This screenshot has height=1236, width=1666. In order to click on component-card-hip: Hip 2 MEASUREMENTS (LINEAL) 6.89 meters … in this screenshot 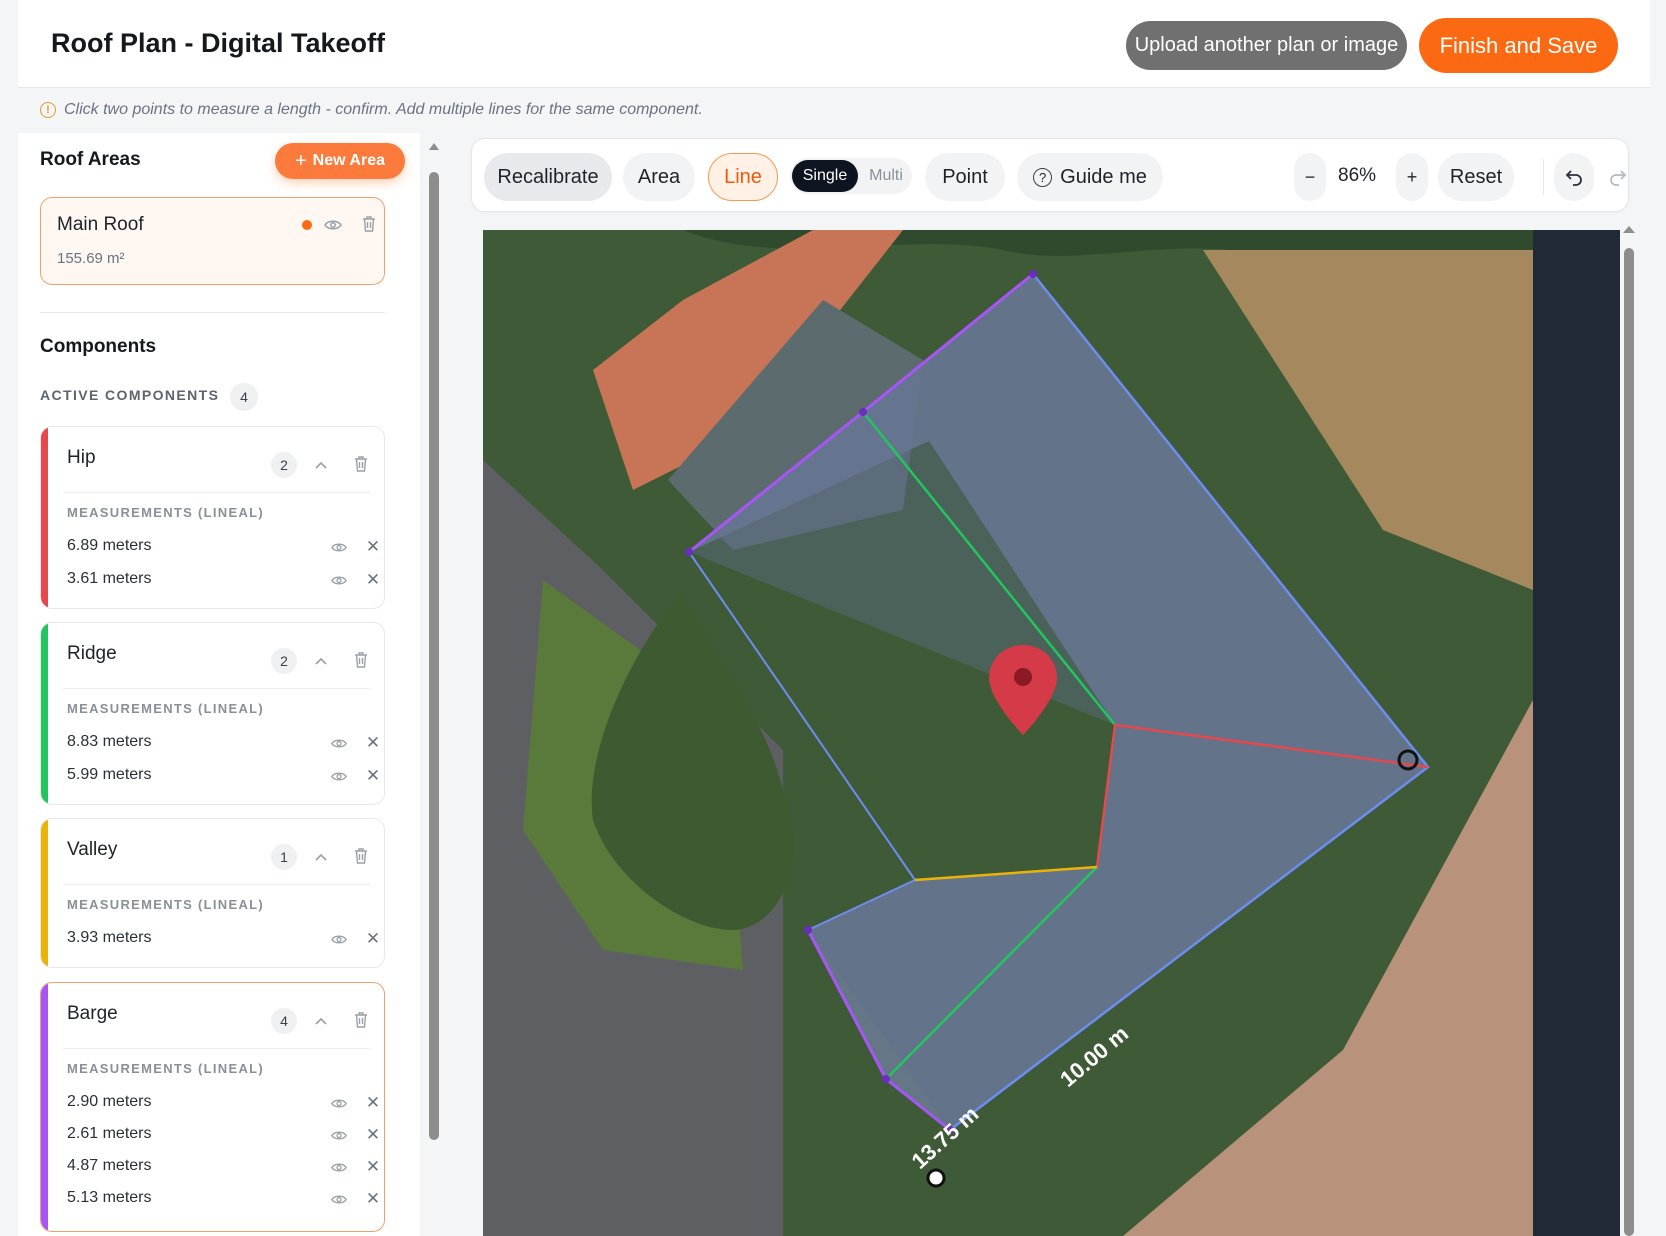, I will do `click(212, 517)`.